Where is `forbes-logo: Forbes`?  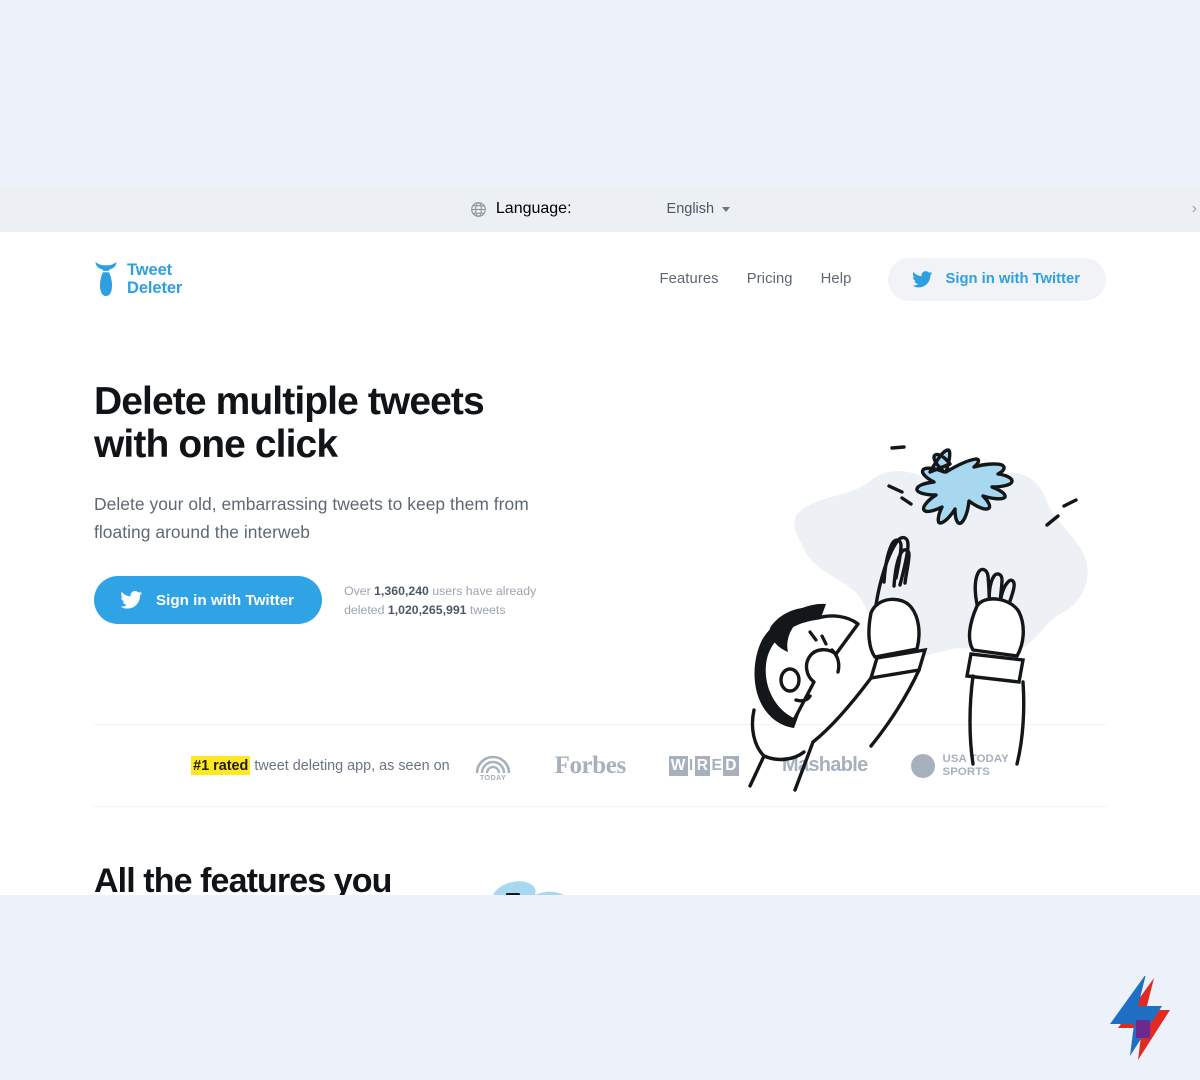 forbes-logo: Forbes is located at coordinates (590, 765).